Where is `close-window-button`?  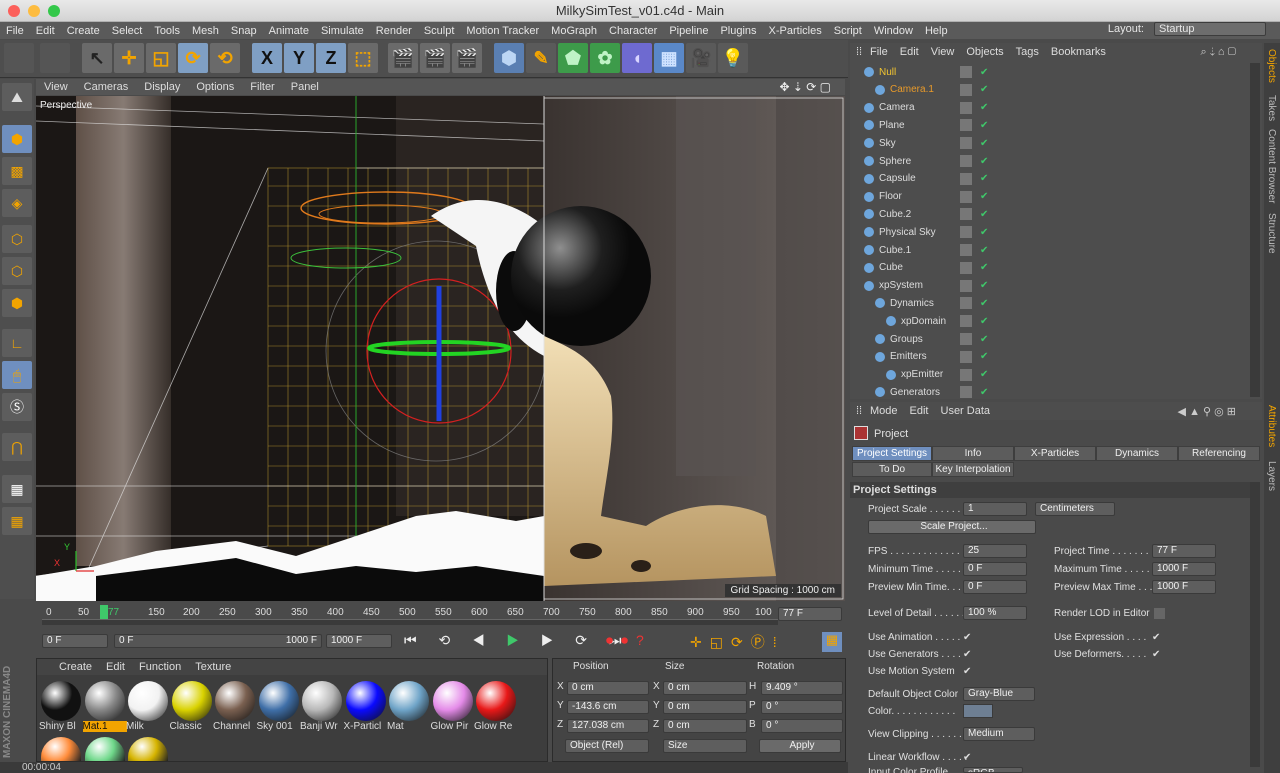 close-window-button is located at coordinates (14, 11).